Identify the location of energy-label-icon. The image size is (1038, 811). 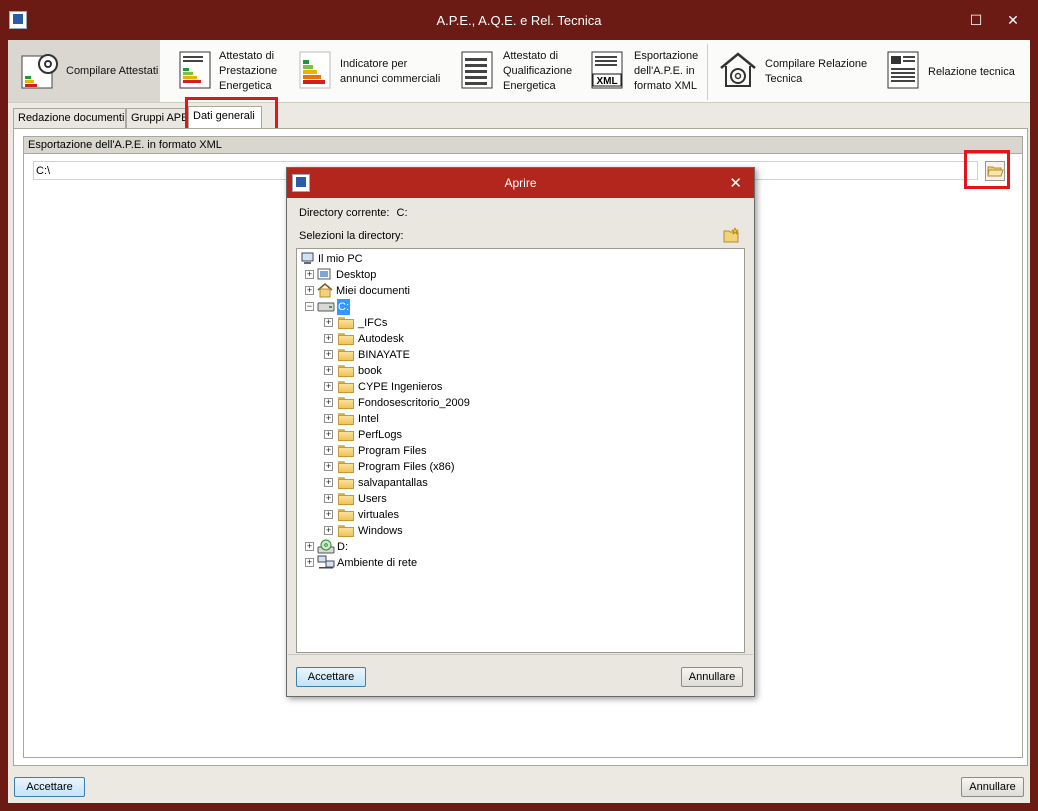
(315, 70).